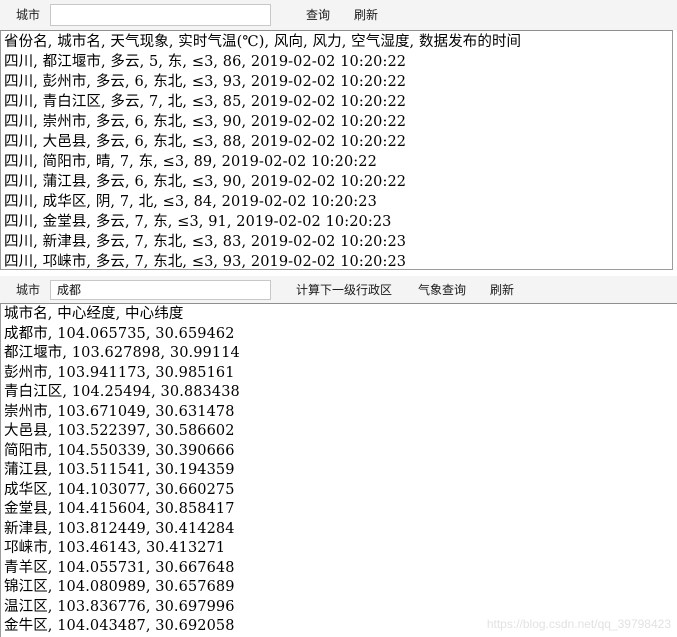 The height and width of the screenshot is (637, 677). Describe the element at coordinates (340, 491) in the screenshot. I see `list-item: 成华区, 104.103077, 30.660275` at that location.